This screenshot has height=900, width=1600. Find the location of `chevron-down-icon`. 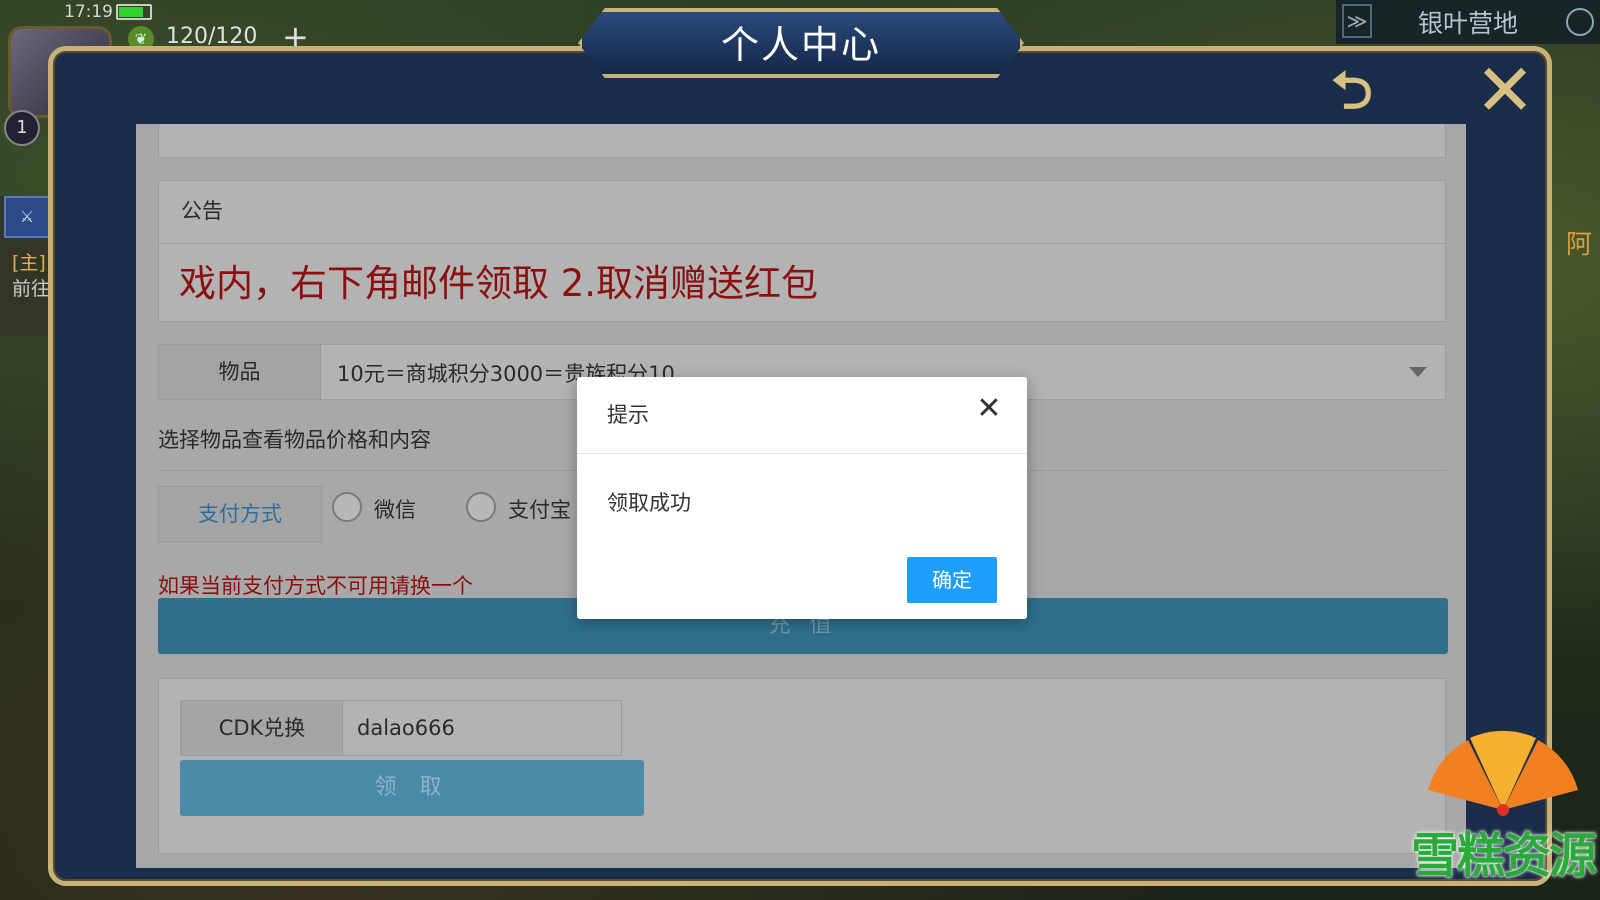

chevron-down-icon is located at coordinates (1418, 372).